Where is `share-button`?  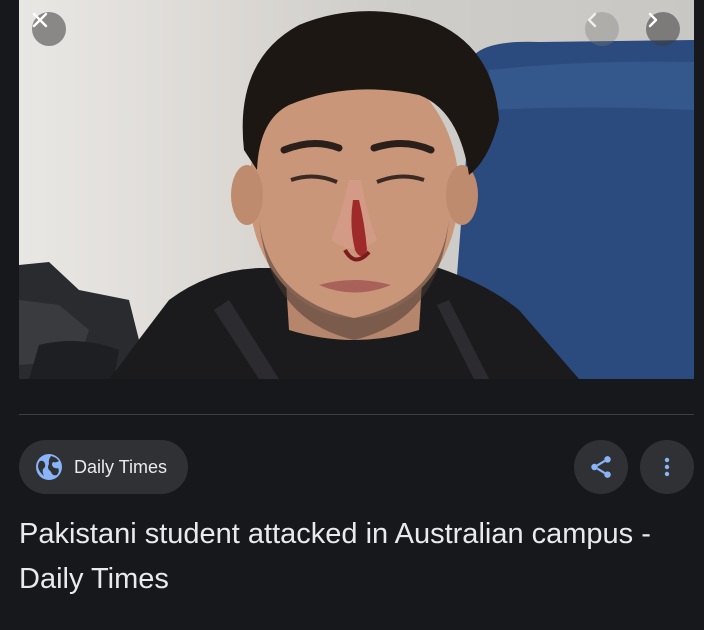
share-button is located at coordinates (601, 467).